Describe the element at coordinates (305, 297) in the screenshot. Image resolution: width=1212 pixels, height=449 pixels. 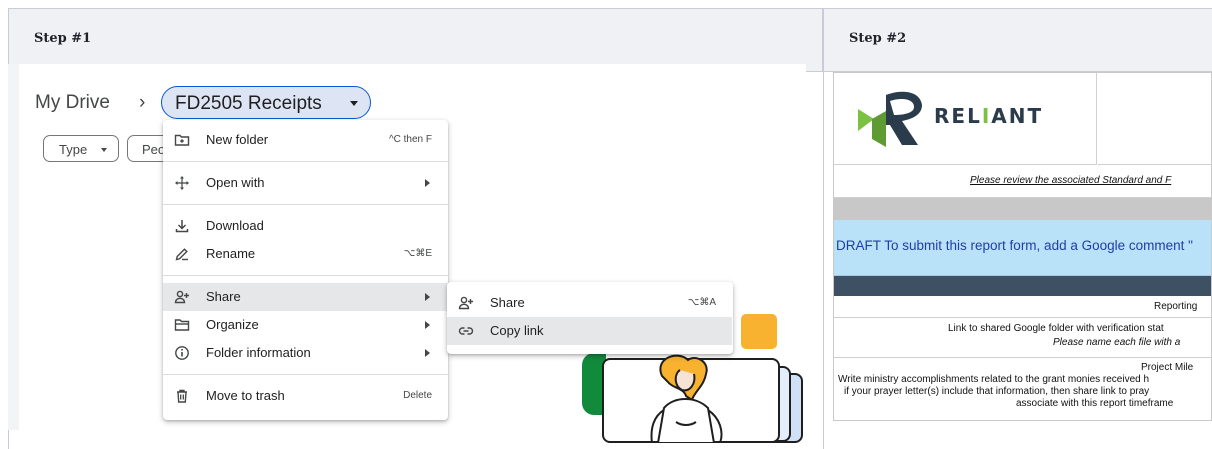
I see `menu-item-share: Share` at that location.